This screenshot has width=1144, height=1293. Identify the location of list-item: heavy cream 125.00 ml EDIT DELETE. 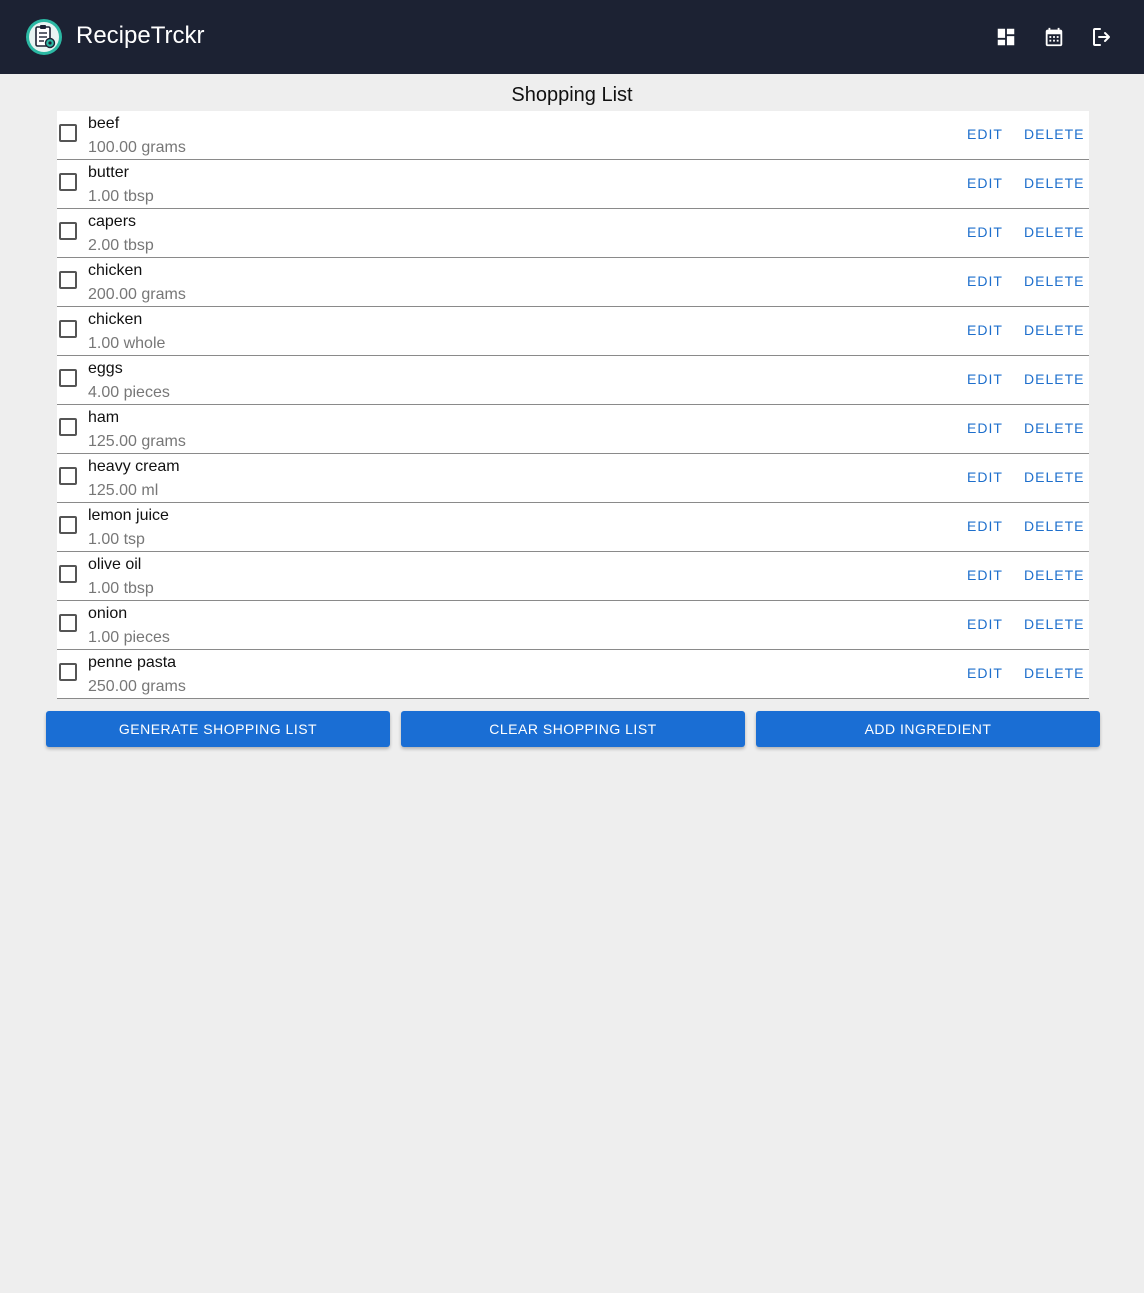
(573, 478).